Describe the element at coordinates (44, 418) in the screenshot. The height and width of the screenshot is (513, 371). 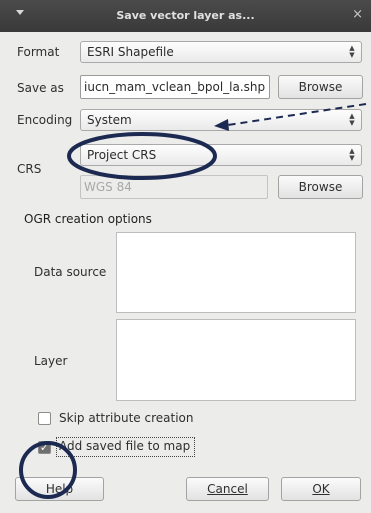
I see `skip-attribute-checkbox` at that location.